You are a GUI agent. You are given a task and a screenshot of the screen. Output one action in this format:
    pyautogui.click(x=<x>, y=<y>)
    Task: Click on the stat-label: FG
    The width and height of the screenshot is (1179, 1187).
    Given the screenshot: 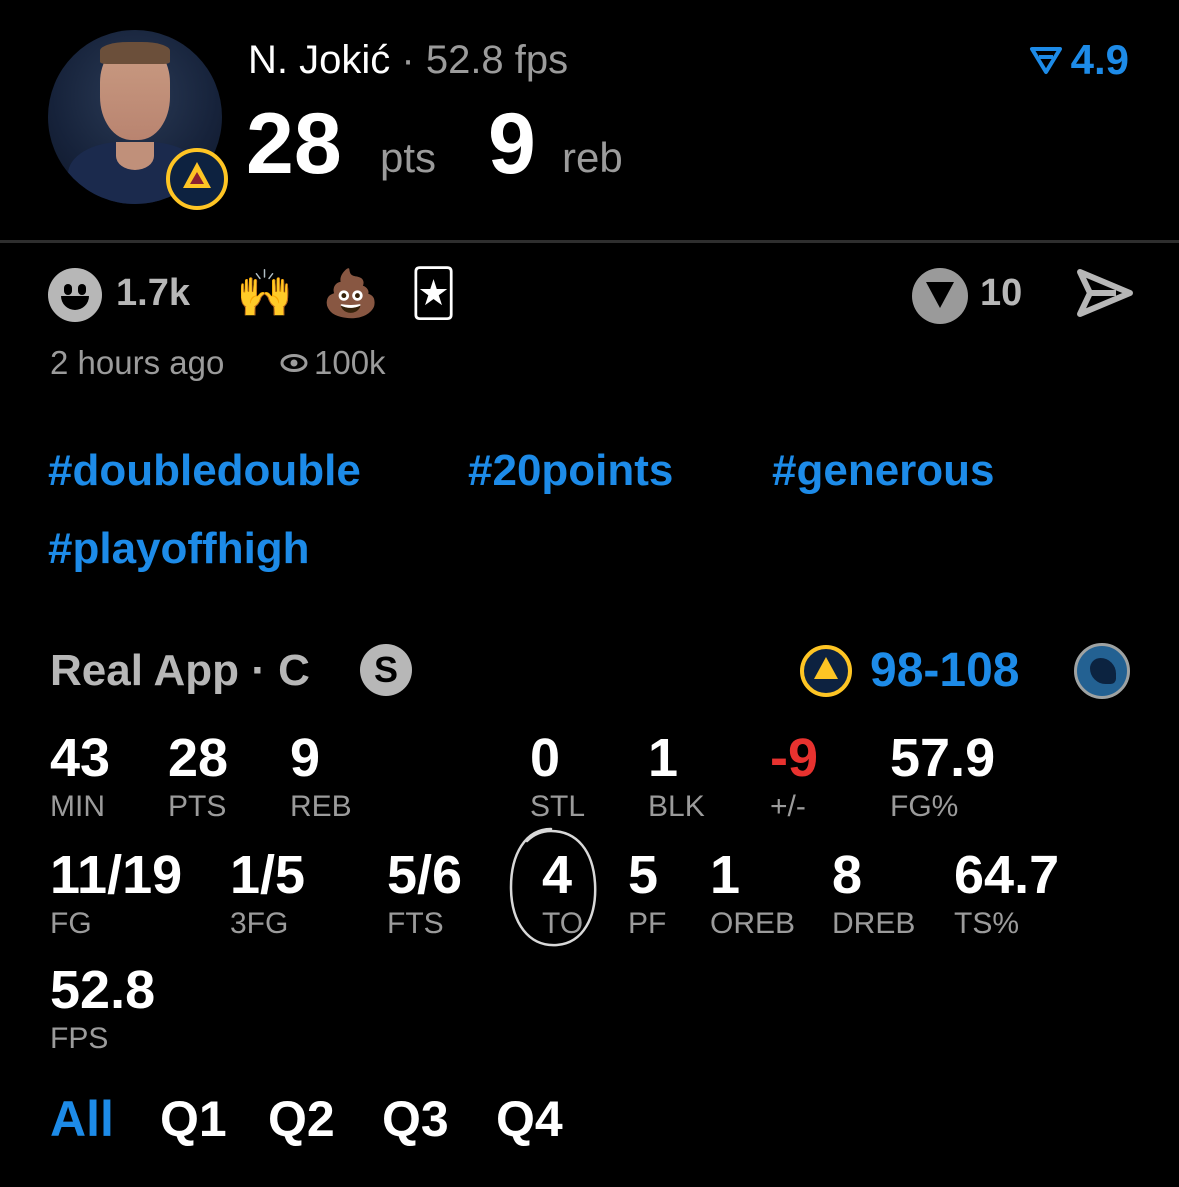 What is the action you would take?
    pyautogui.click(x=71, y=923)
    